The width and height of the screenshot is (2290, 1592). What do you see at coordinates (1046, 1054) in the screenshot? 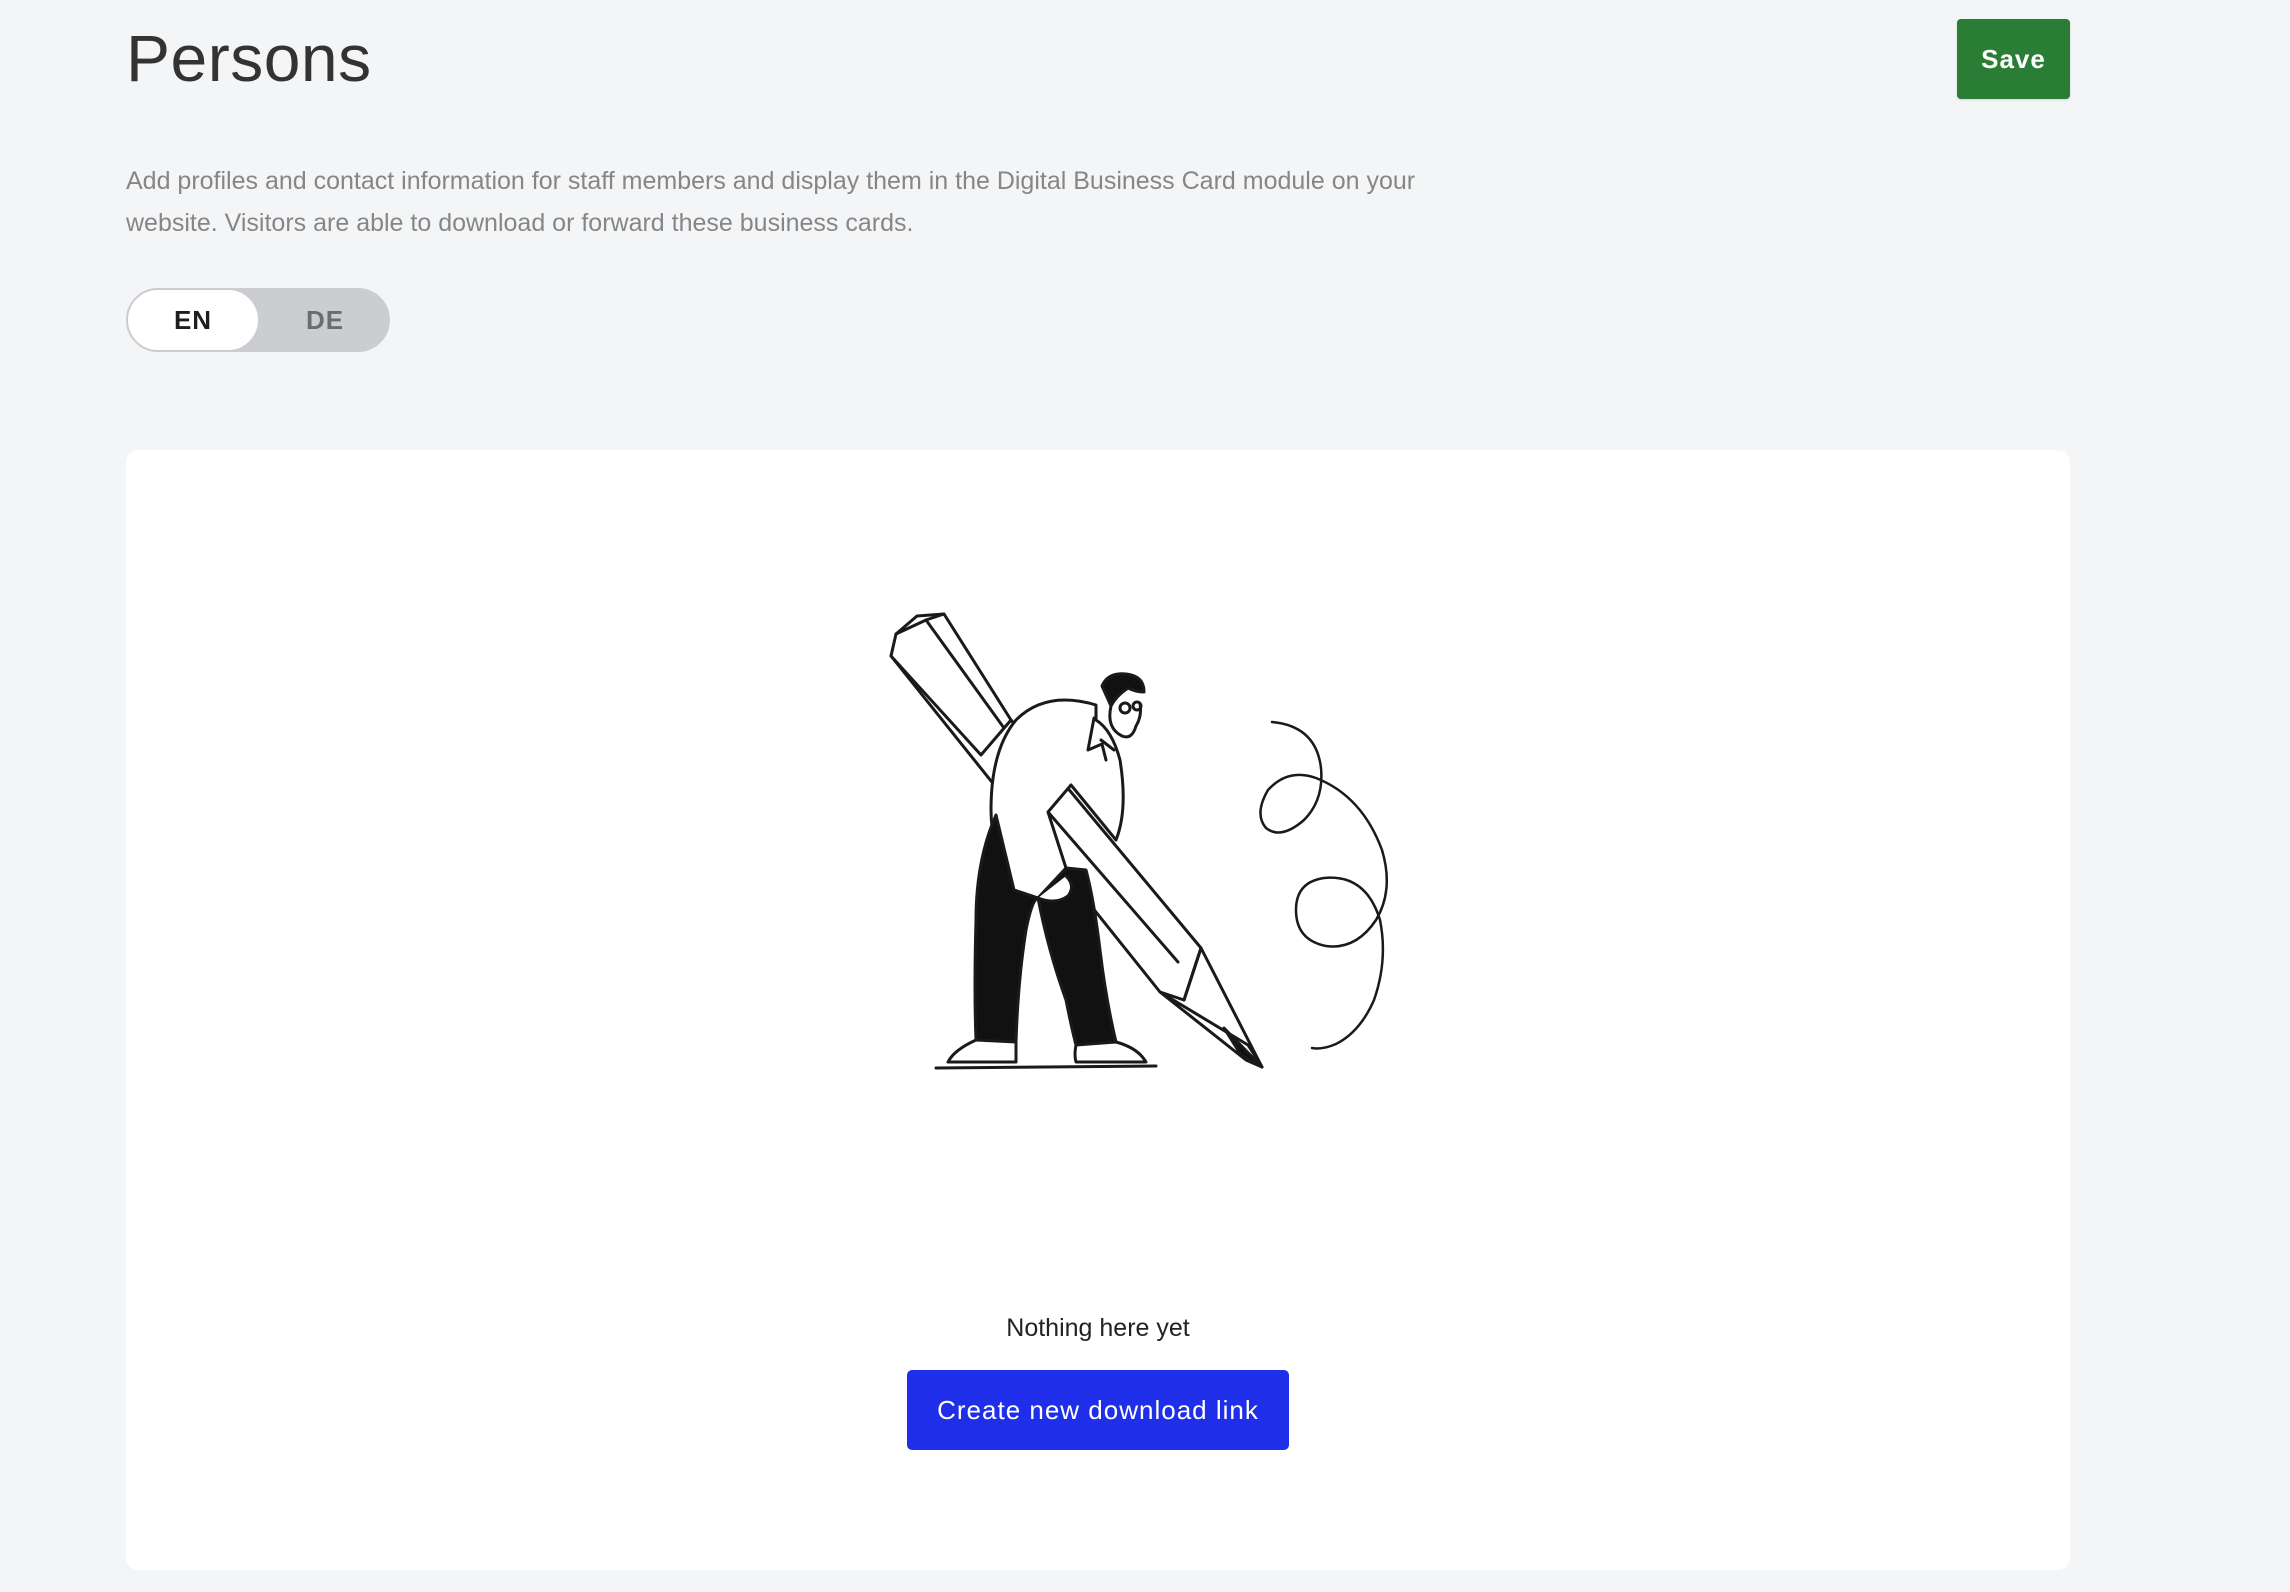
I see `man-feet` at bounding box center [1046, 1054].